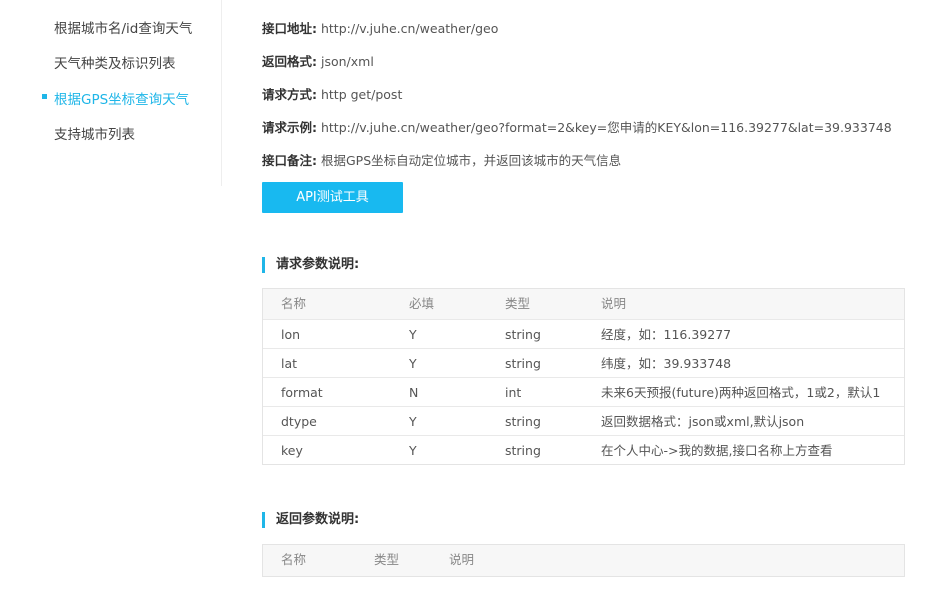 The image size is (943, 596). I want to click on table-header-row: 名称 类型 说明, so click(583, 560).